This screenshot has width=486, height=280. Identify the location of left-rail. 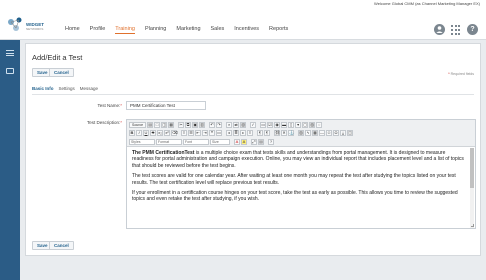
(10, 160).